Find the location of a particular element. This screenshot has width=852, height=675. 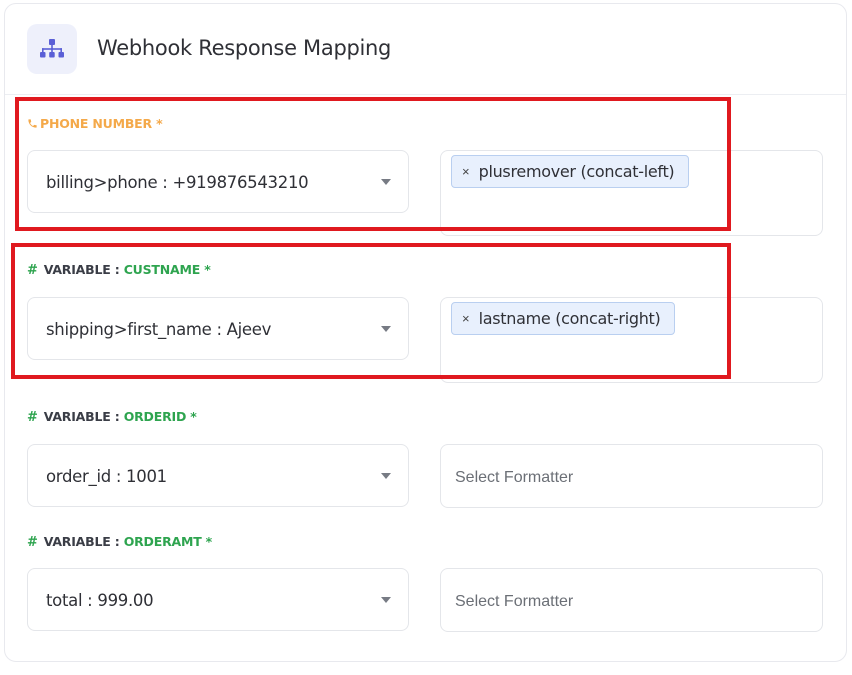

select-value: order_id : 1001 is located at coordinates (106, 476).